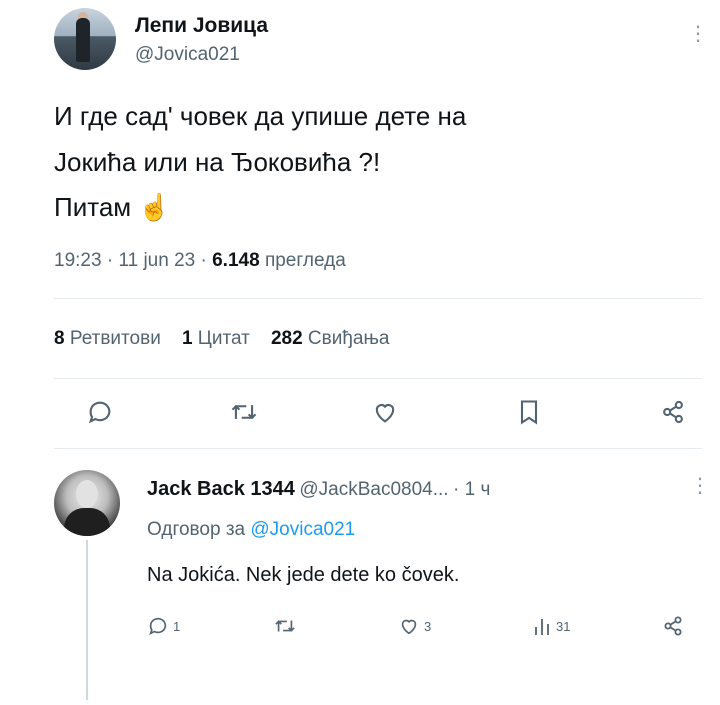 The image size is (720, 705). What do you see at coordinates (428, 626) in the screenshot?
I see `reply-like-count: 3` at bounding box center [428, 626].